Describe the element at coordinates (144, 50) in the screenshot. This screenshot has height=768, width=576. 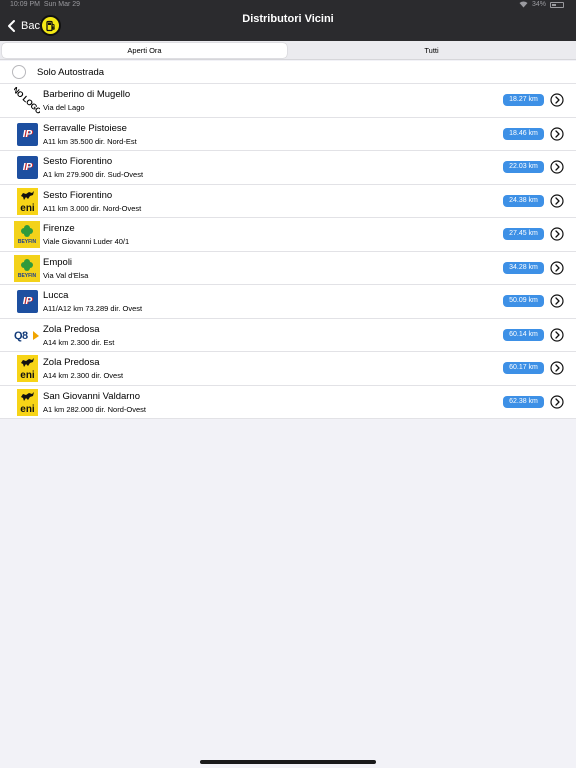
I see `tab-aperti-ora: Aperti Ora` at that location.